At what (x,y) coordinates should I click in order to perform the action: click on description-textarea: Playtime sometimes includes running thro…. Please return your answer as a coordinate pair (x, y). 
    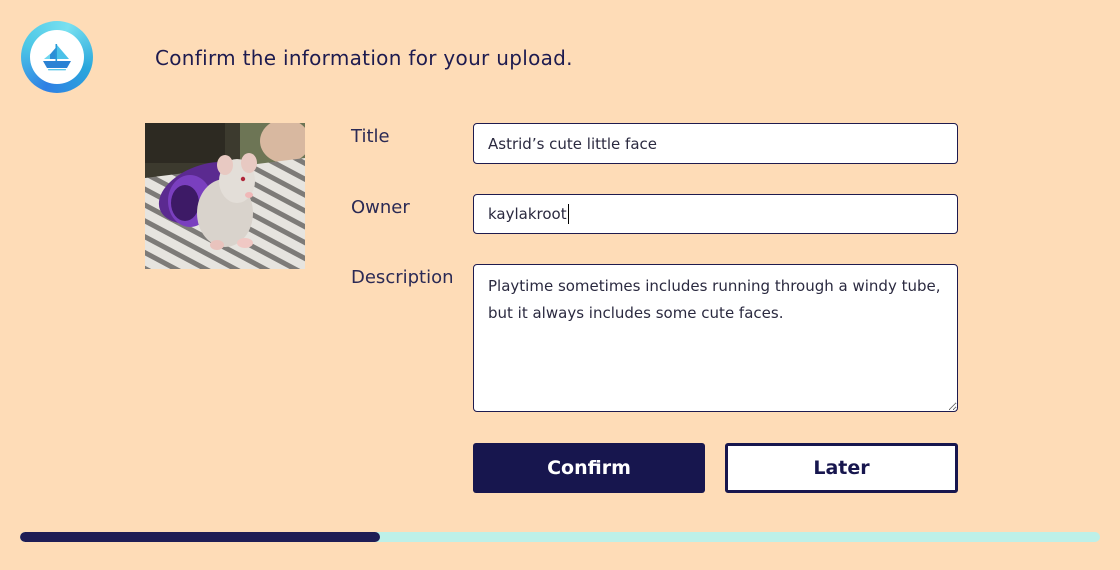
    Looking at the image, I should click on (715, 338).